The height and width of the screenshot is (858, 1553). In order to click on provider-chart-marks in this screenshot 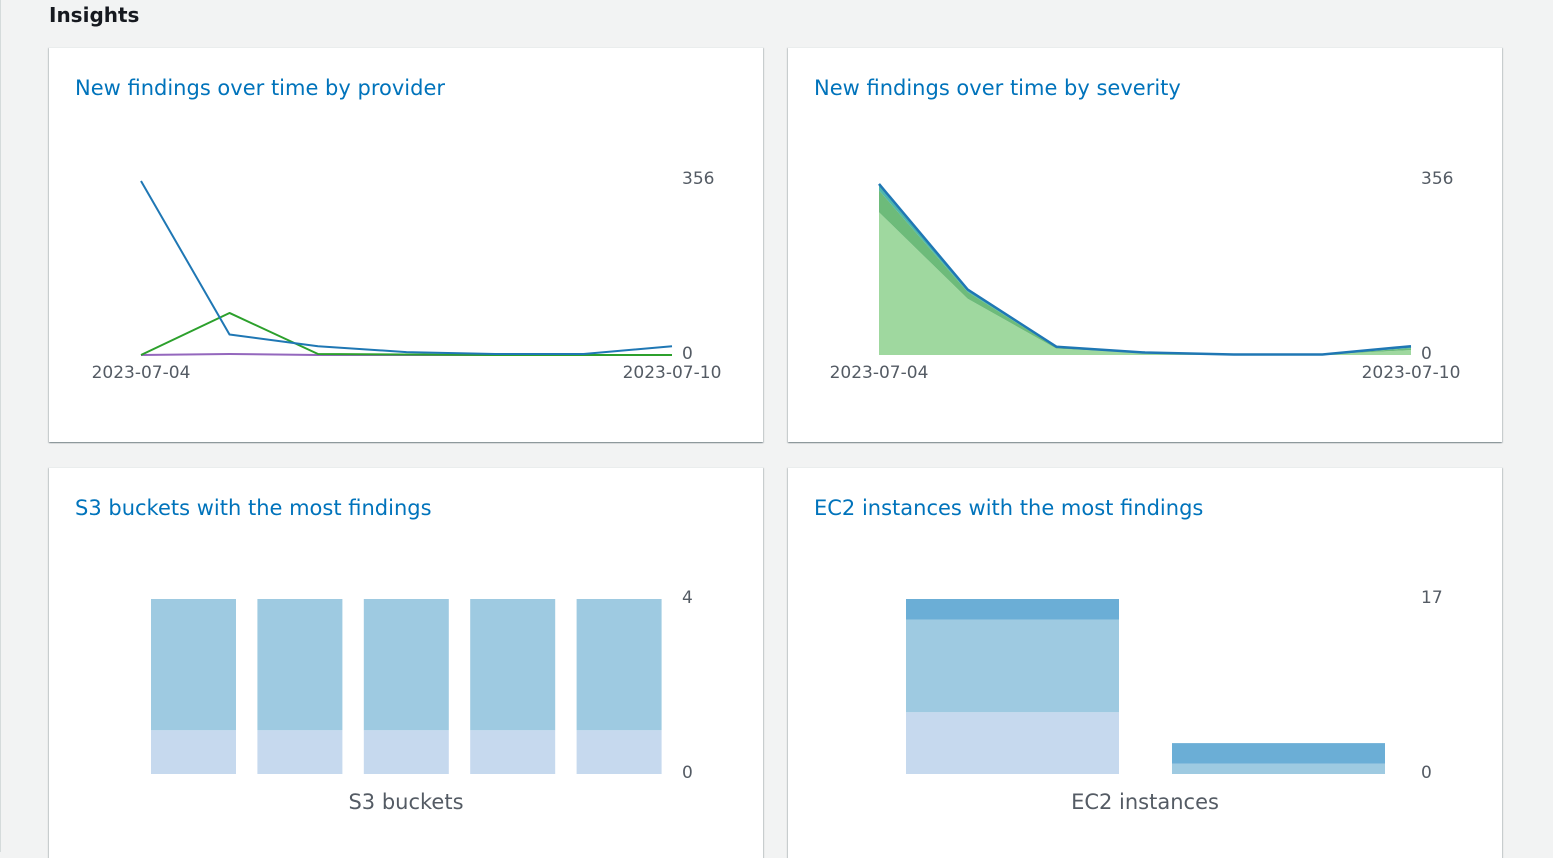, I will do `click(406, 268)`.